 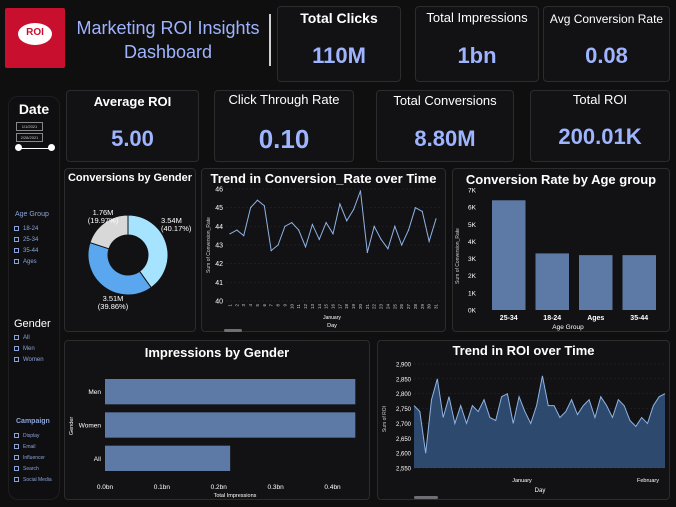 I want to click on title-line-1: Marketing ROI Insights, so click(x=168, y=28).